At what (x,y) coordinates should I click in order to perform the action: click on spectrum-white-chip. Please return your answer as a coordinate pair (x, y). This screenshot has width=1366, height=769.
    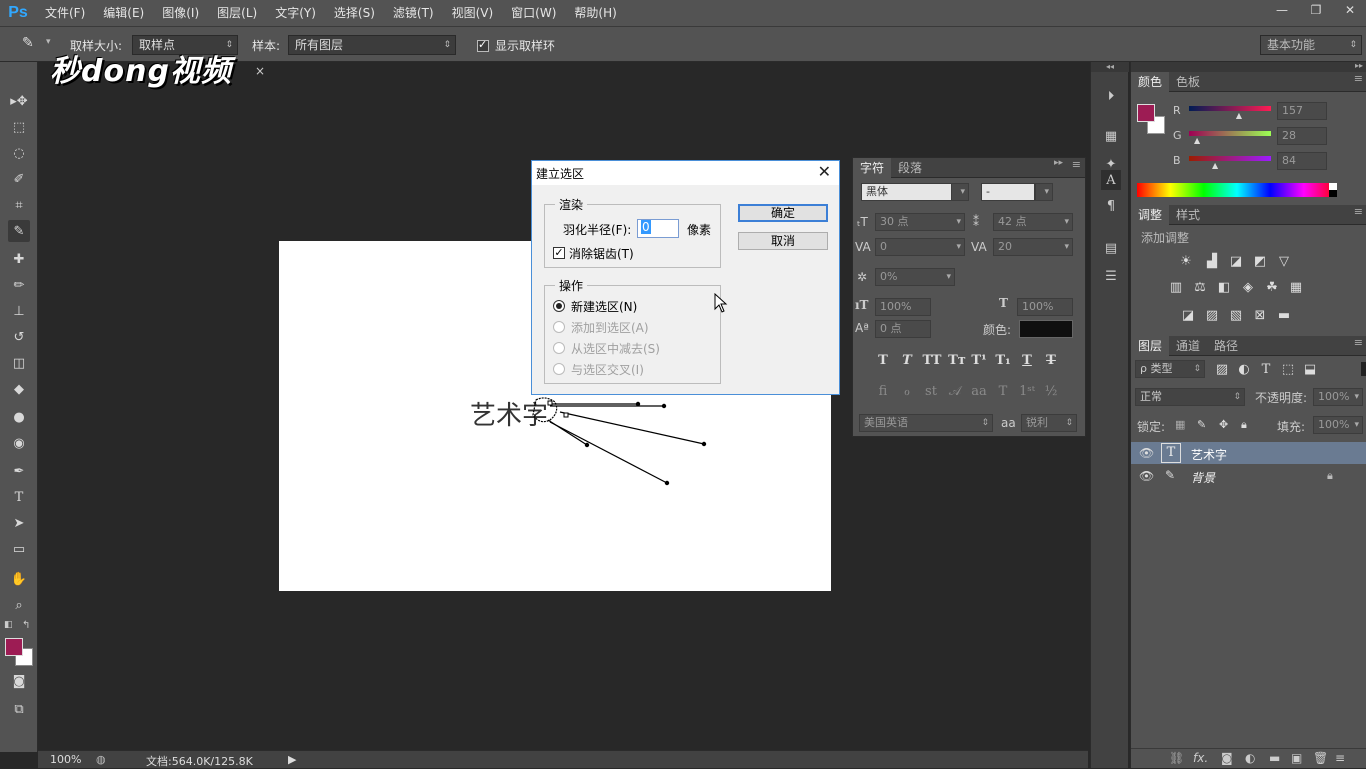
    Looking at the image, I should click on (1333, 186).